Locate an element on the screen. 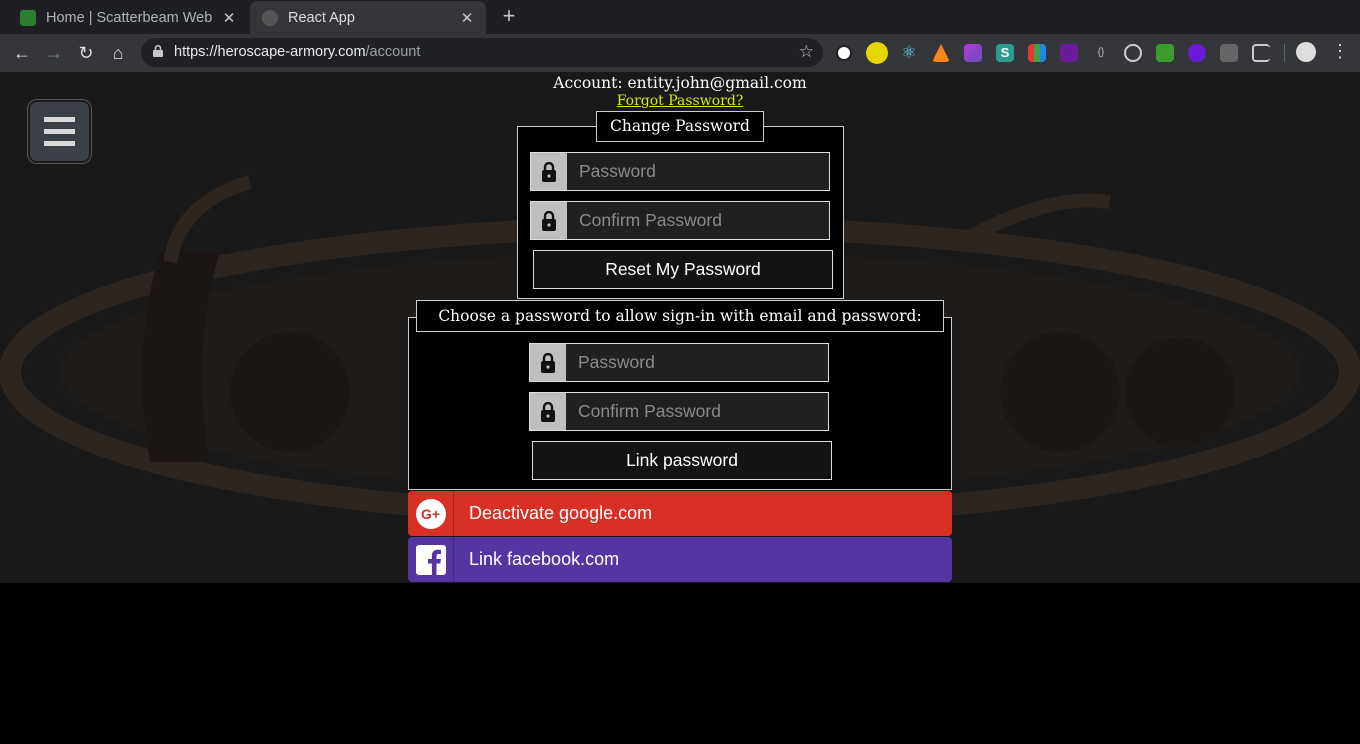 This screenshot has width=1360, height=744. hamburger-menu-button is located at coordinates (59, 131).